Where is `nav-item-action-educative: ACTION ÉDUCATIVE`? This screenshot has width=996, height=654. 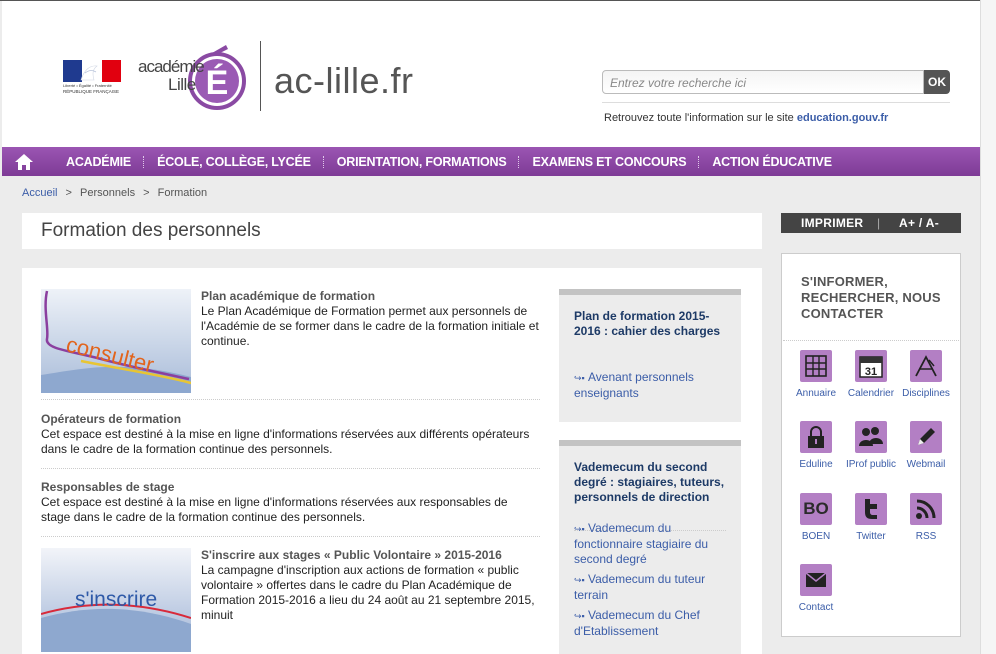
nav-item-action-educative: ACTION ÉDUCATIVE is located at coordinates (771, 162).